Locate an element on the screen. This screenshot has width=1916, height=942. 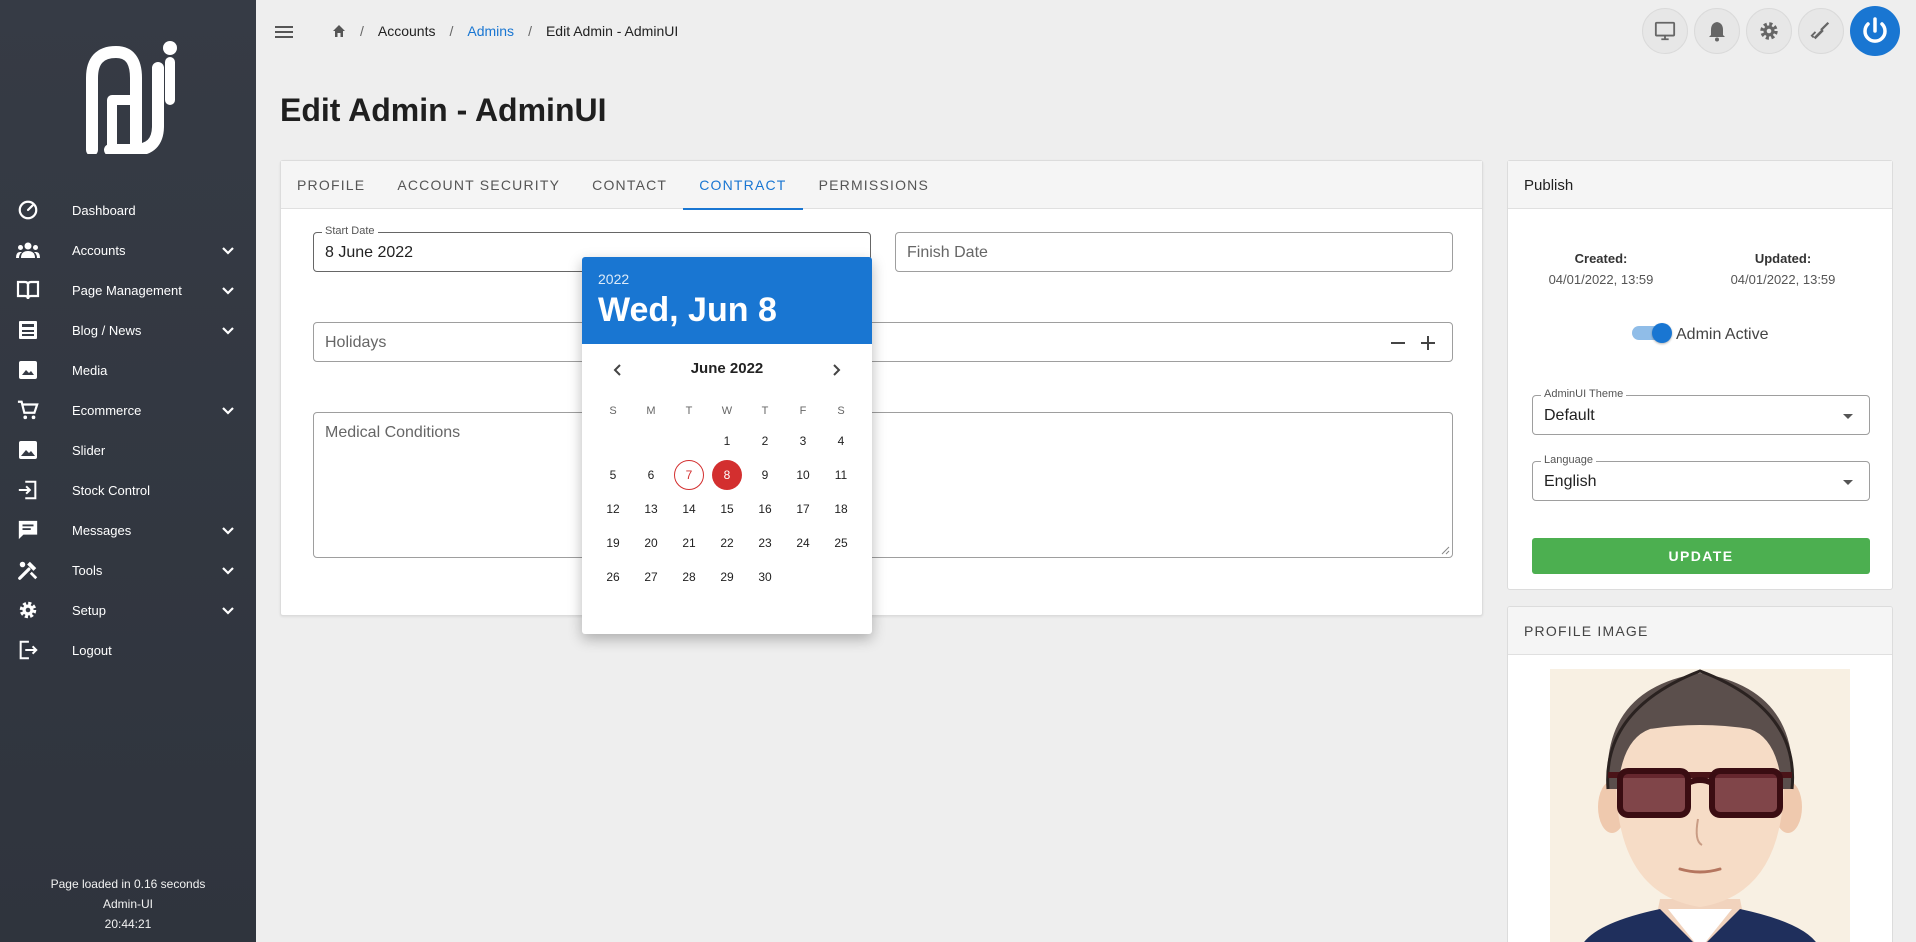
calendar-day: 23 is located at coordinates (765, 543).